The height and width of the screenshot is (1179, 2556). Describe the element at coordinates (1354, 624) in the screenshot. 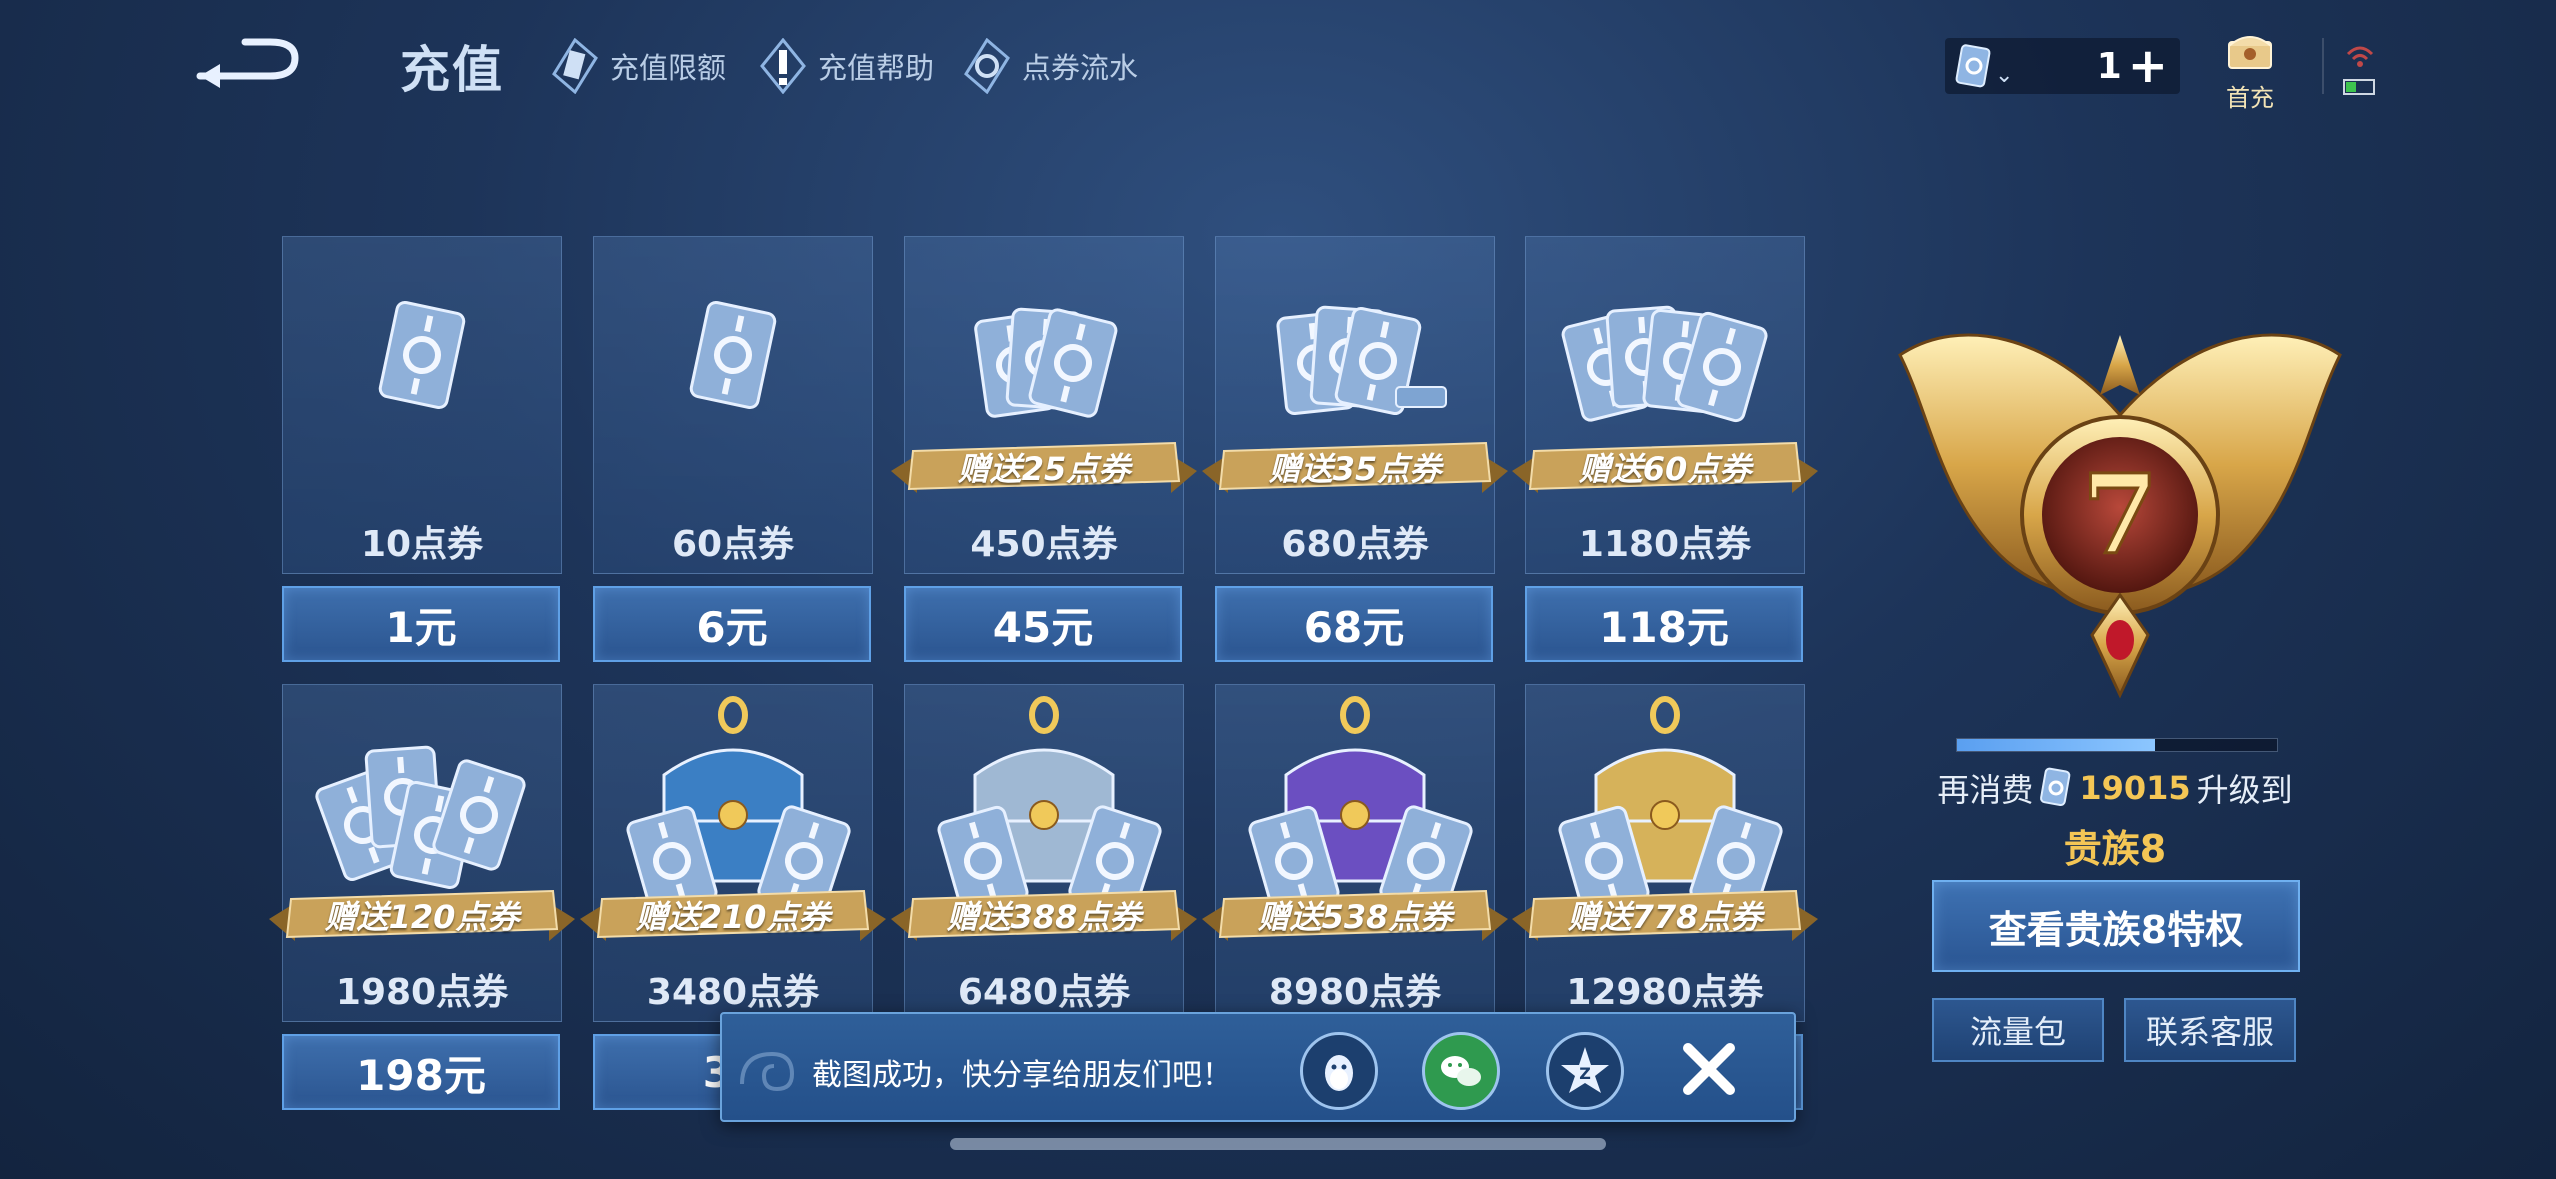

I see `price-button: 68元` at that location.